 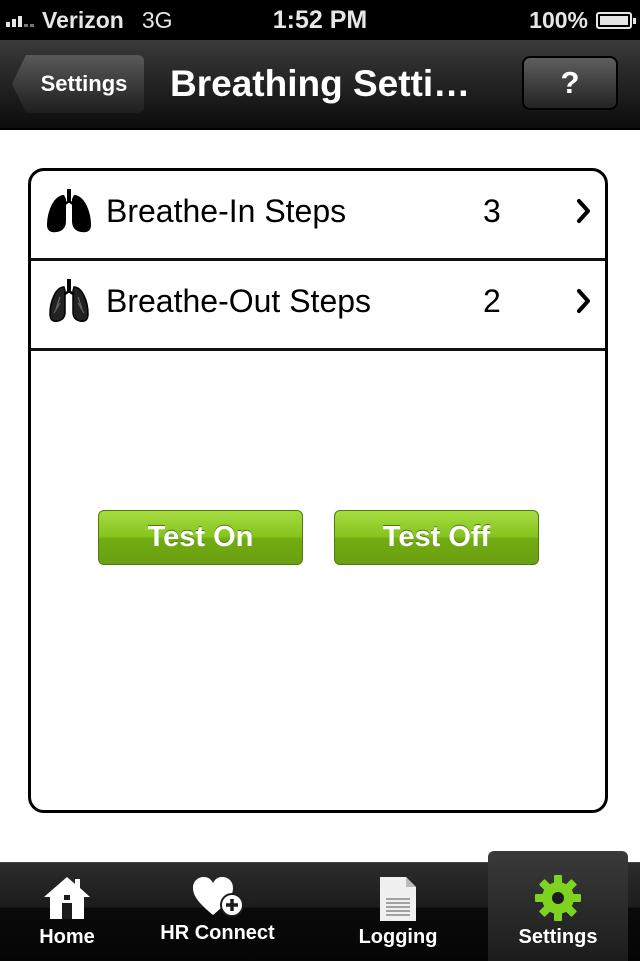 I want to click on tab-settings: Settings, so click(x=558, y=906).